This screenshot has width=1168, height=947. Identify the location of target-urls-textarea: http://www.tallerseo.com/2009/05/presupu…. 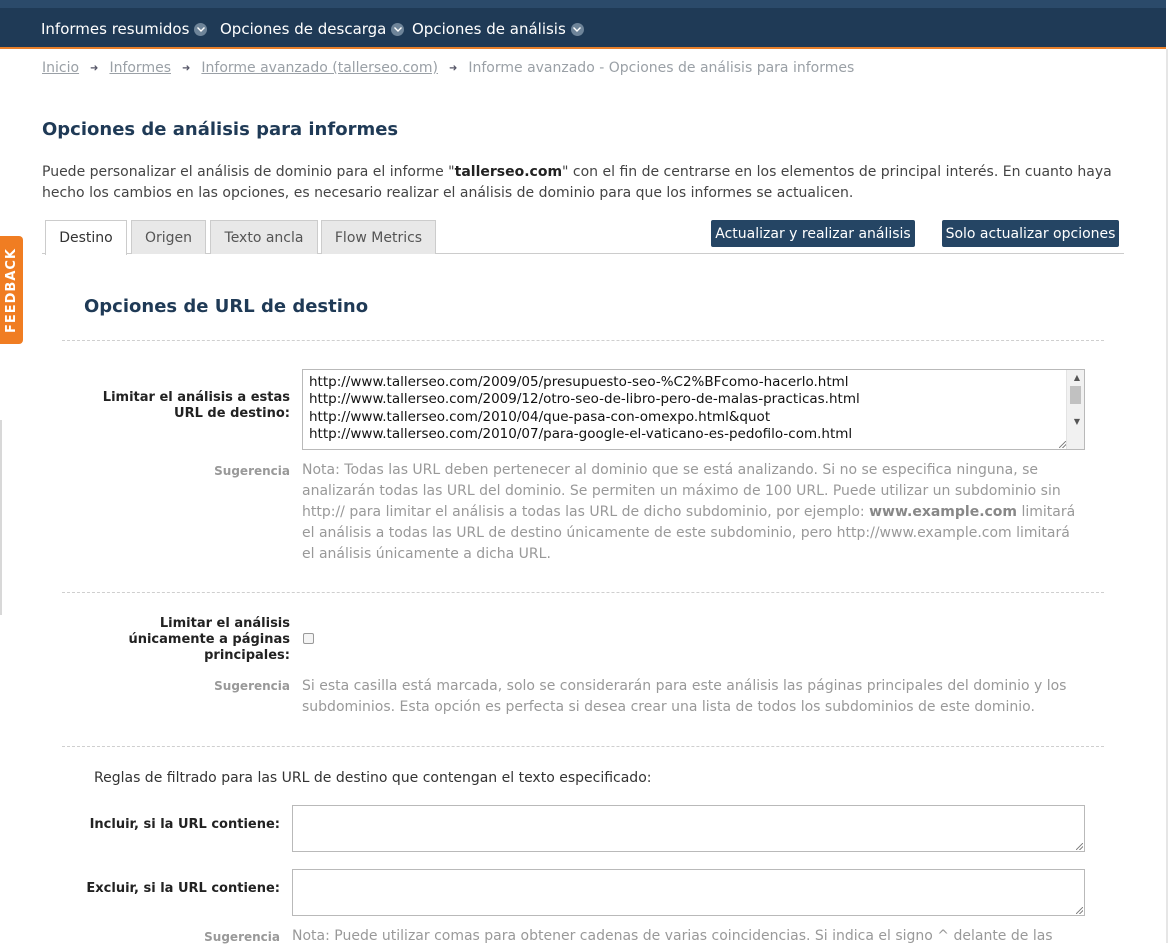
(693, 409).